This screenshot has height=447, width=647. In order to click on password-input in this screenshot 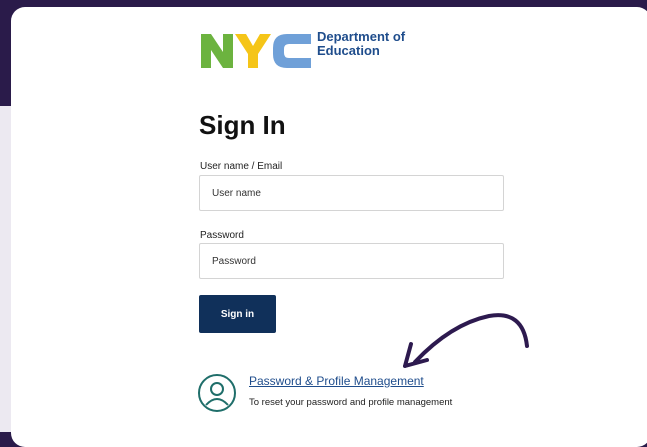, I will do `click(351, 261)`.